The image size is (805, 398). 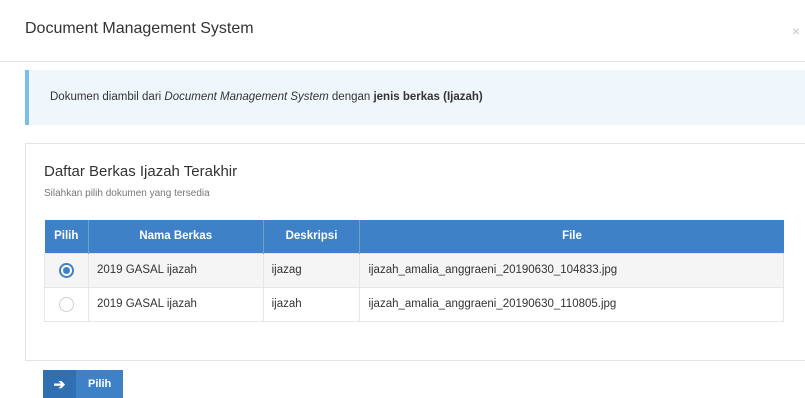 What do you see at coordinates (796, 31) in the screenshot?
I see `close-icon: ×` at bounding box center [796, 31].